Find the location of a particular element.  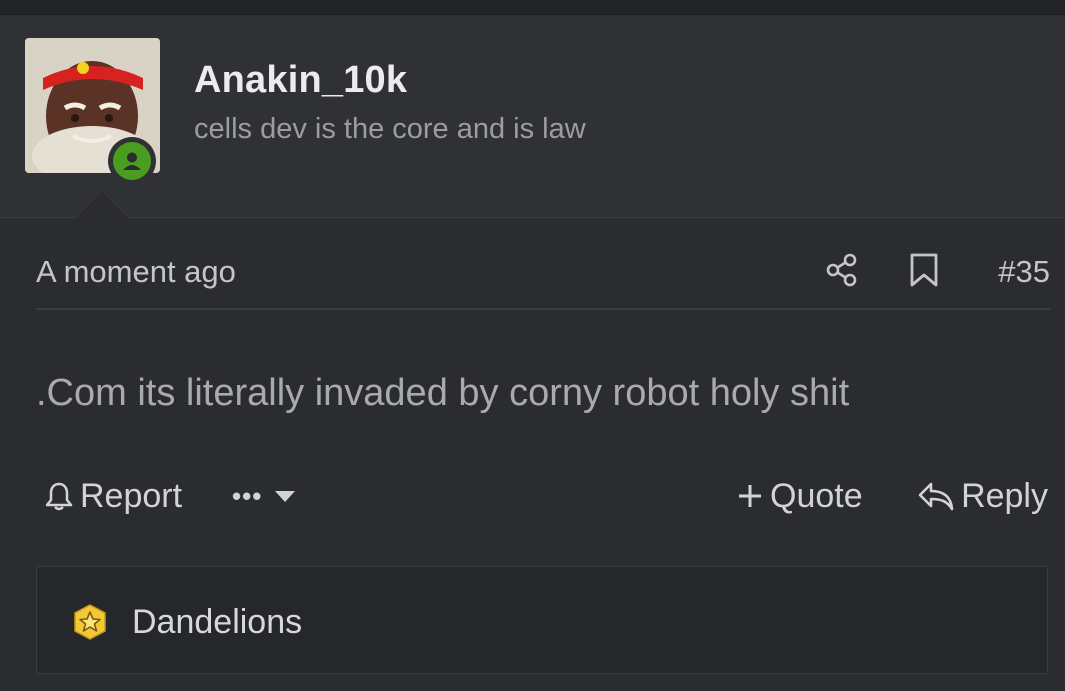

quote-button: Quote is located at coordinates (799, 496).